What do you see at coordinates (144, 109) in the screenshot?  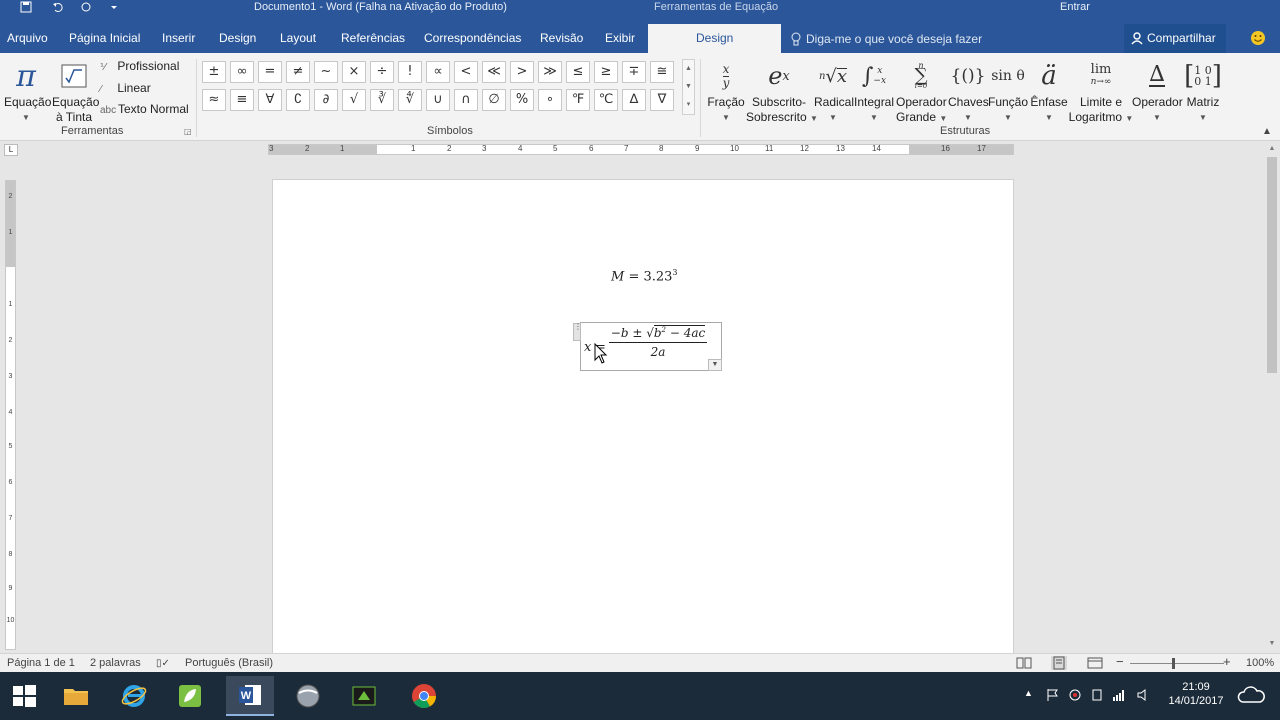 I see `normal-text-button: abc Texto Normal` at bounding box center [144, 109].